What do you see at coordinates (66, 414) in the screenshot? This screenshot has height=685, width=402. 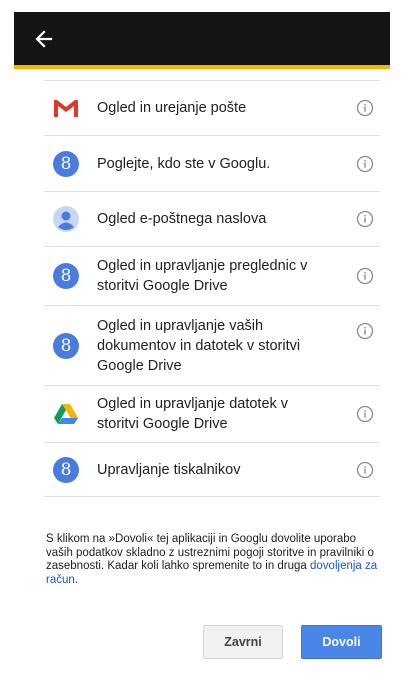 I see `google-drive-icon` at bounding box center [66, 414].